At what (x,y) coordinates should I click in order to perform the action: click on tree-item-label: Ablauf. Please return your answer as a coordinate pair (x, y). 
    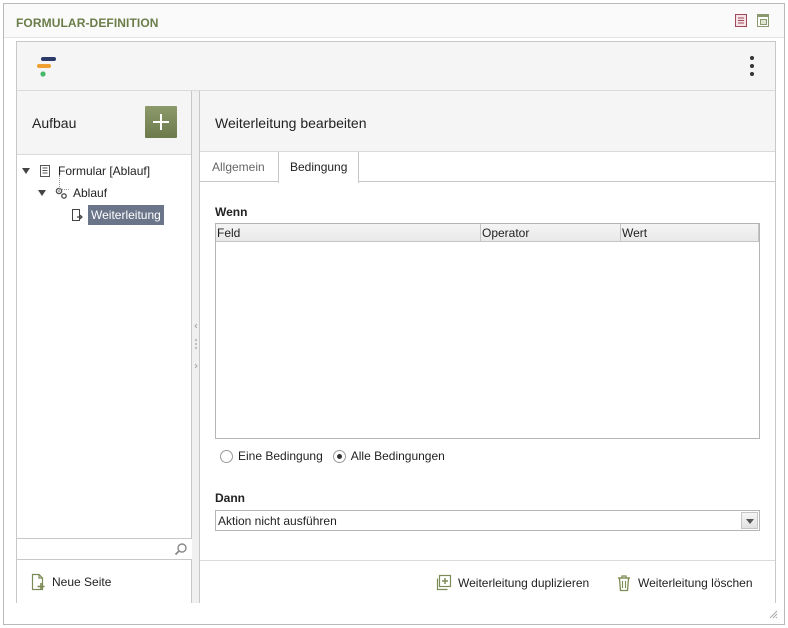
    Looking at the image, I should click on (90, 193).